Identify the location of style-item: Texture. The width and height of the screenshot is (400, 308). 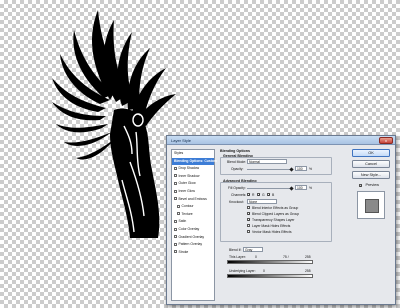
(193, 215).